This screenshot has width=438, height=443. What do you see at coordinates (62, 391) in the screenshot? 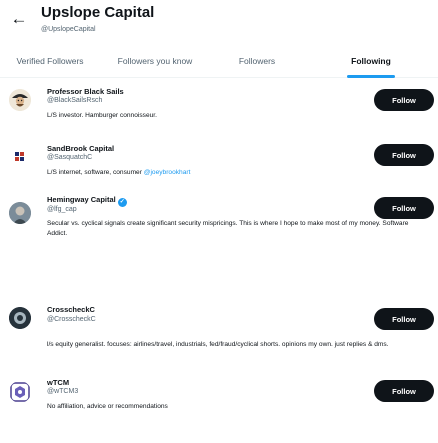
I see `user-handle: @wTCM3` at bounding box center [62, 391].